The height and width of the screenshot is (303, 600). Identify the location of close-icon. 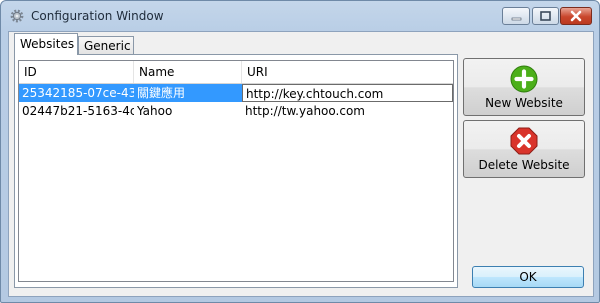
(576, 16).